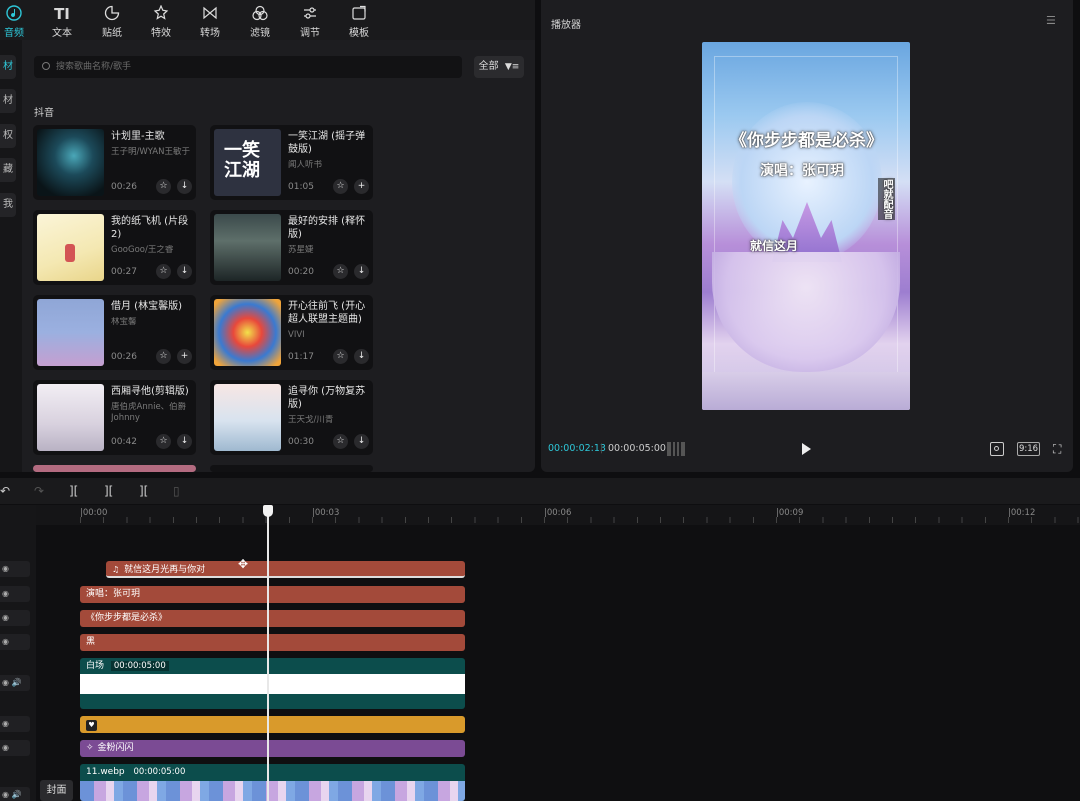 This screenshot has width=1080, height=801. Describe the element at coordinates (62, 22) in the screenshot. I see `tool-text: TI 文本` at that location.